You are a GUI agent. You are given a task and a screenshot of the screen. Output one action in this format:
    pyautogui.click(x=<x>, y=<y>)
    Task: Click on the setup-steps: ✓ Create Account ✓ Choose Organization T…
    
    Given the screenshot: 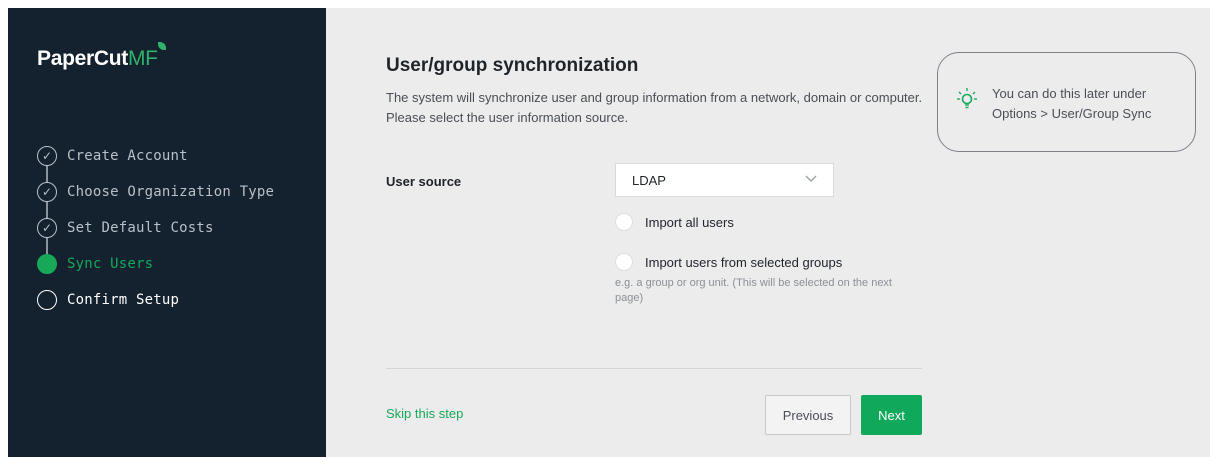 What is the action you would take?
    pyautogui.click(x=177, y=228)
    